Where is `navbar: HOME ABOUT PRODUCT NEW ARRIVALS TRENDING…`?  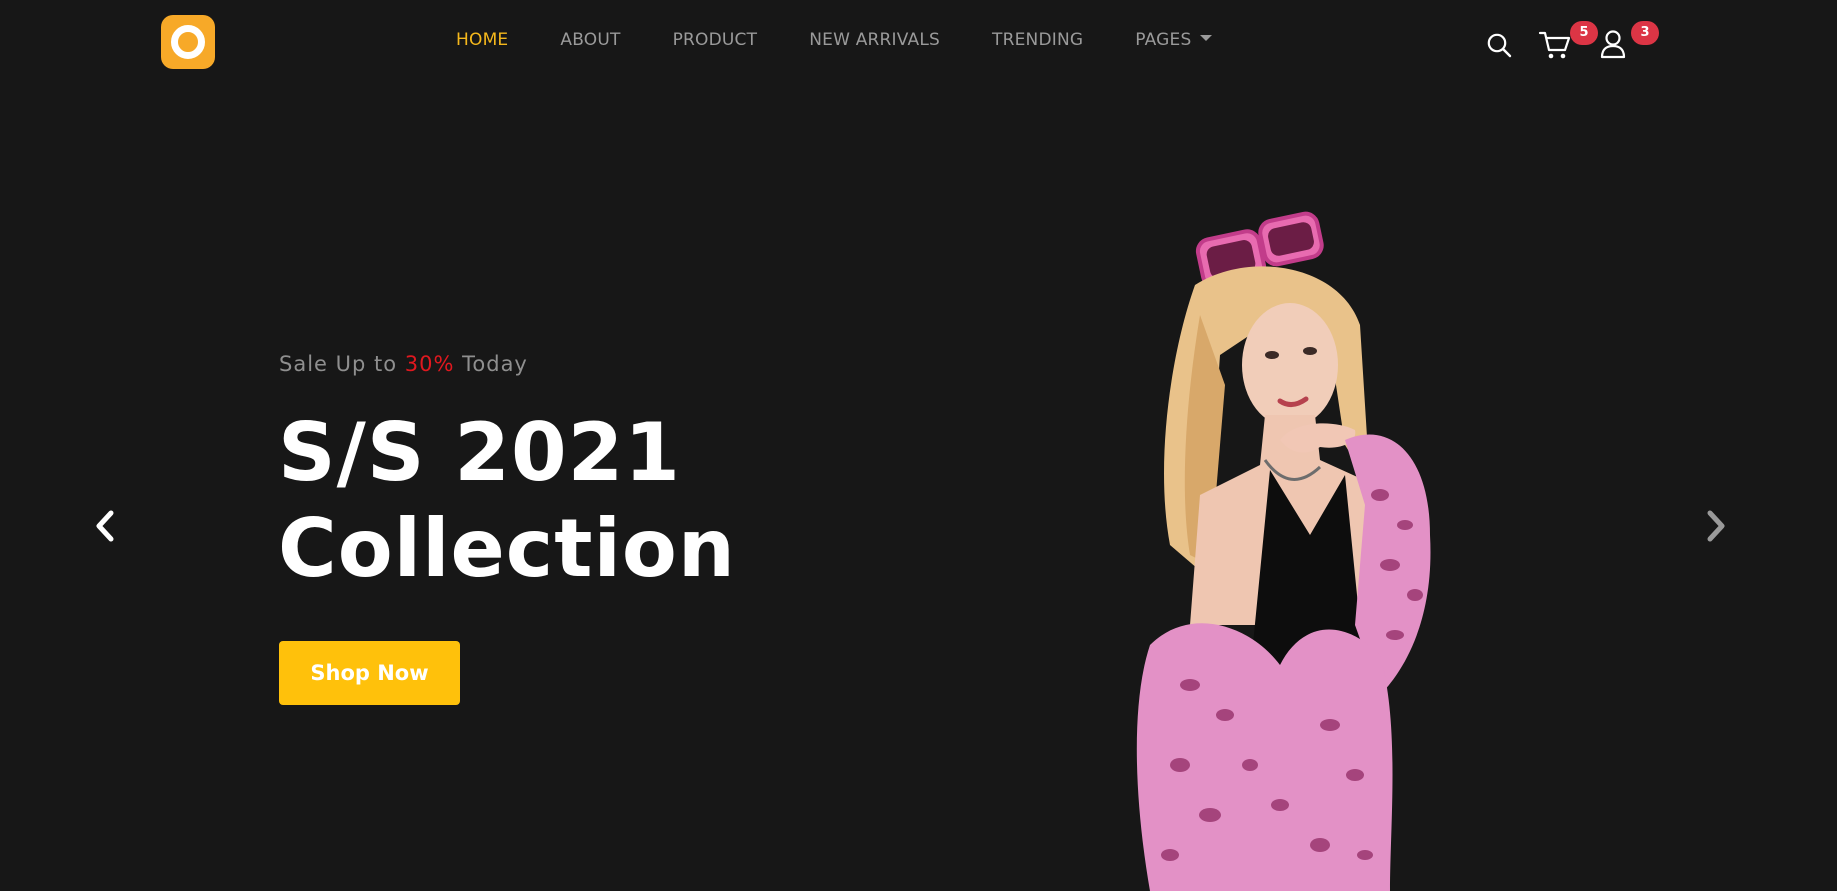
navbar: HOME ABOUT PRODUCT NEW ARRIVALS TRENDING… is located at coordinates (918, 42).